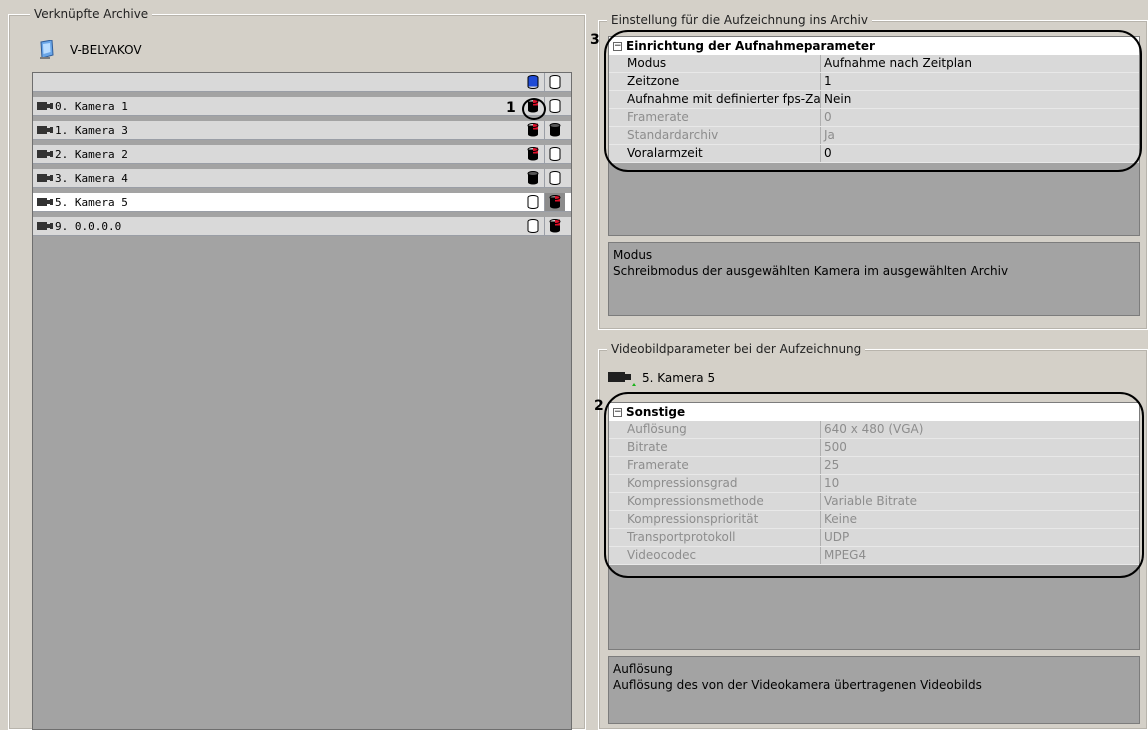  I want to click on category-sonstige: − Sonstige, so click(874, 412).